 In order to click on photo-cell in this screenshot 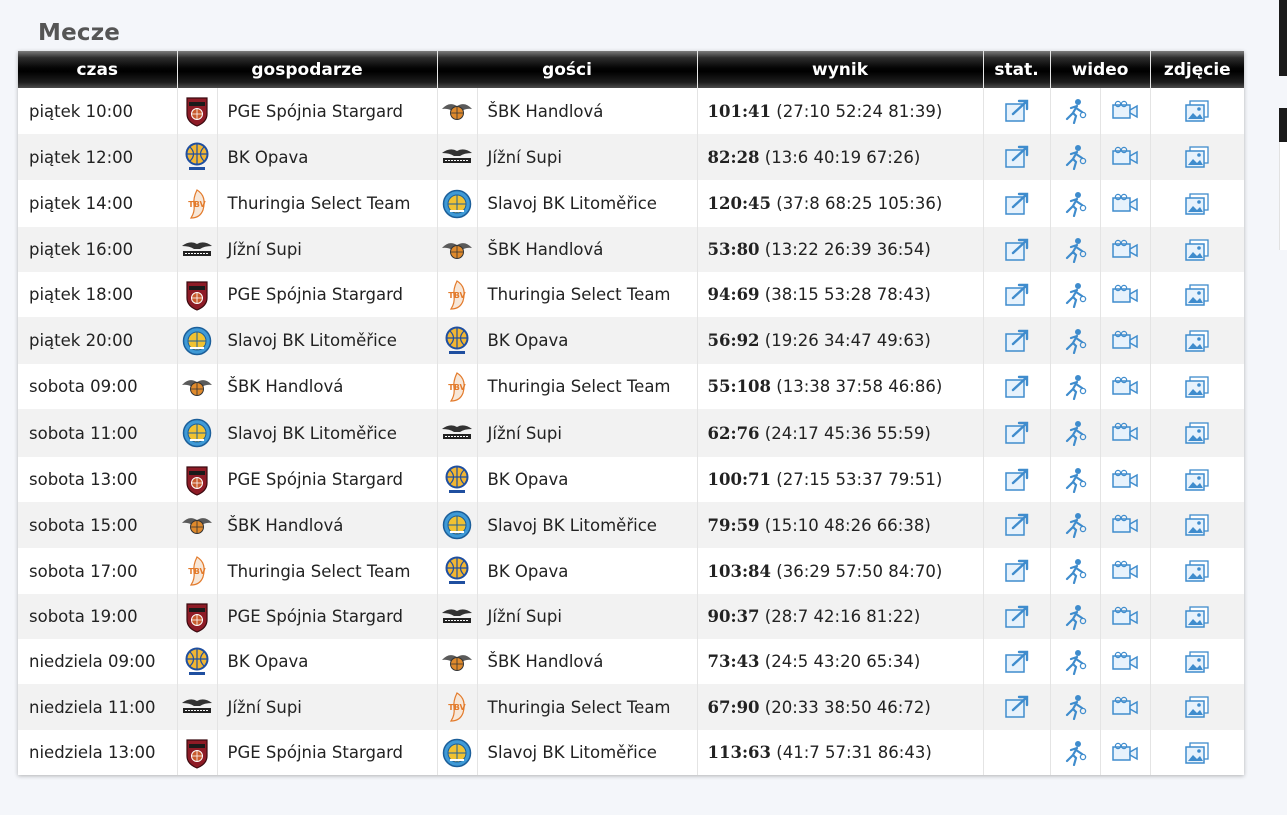, I will do `click(1197, 661)`.